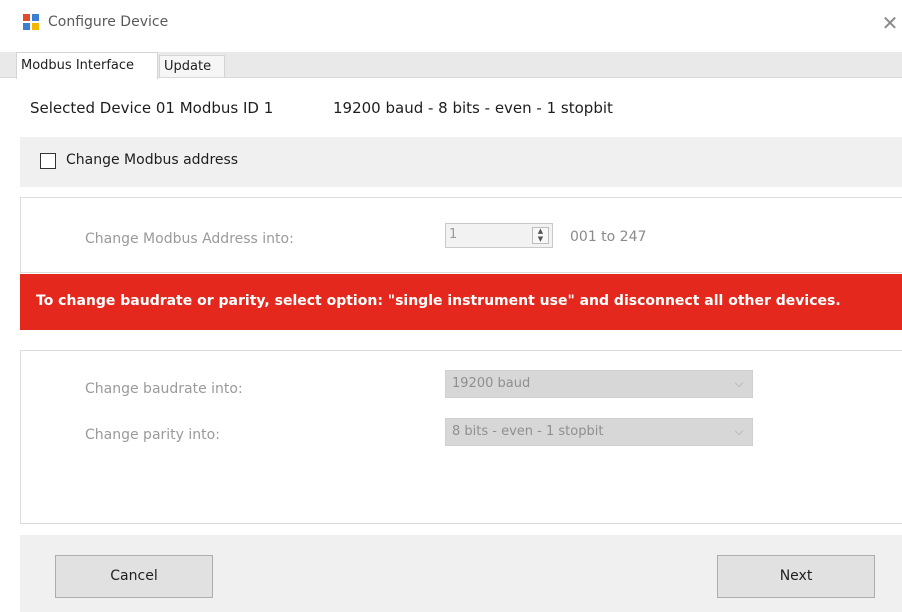  Describe the element at coordinates (540, 239) in the screenshot. I see `stepper-down-icon: ▼` at that location.